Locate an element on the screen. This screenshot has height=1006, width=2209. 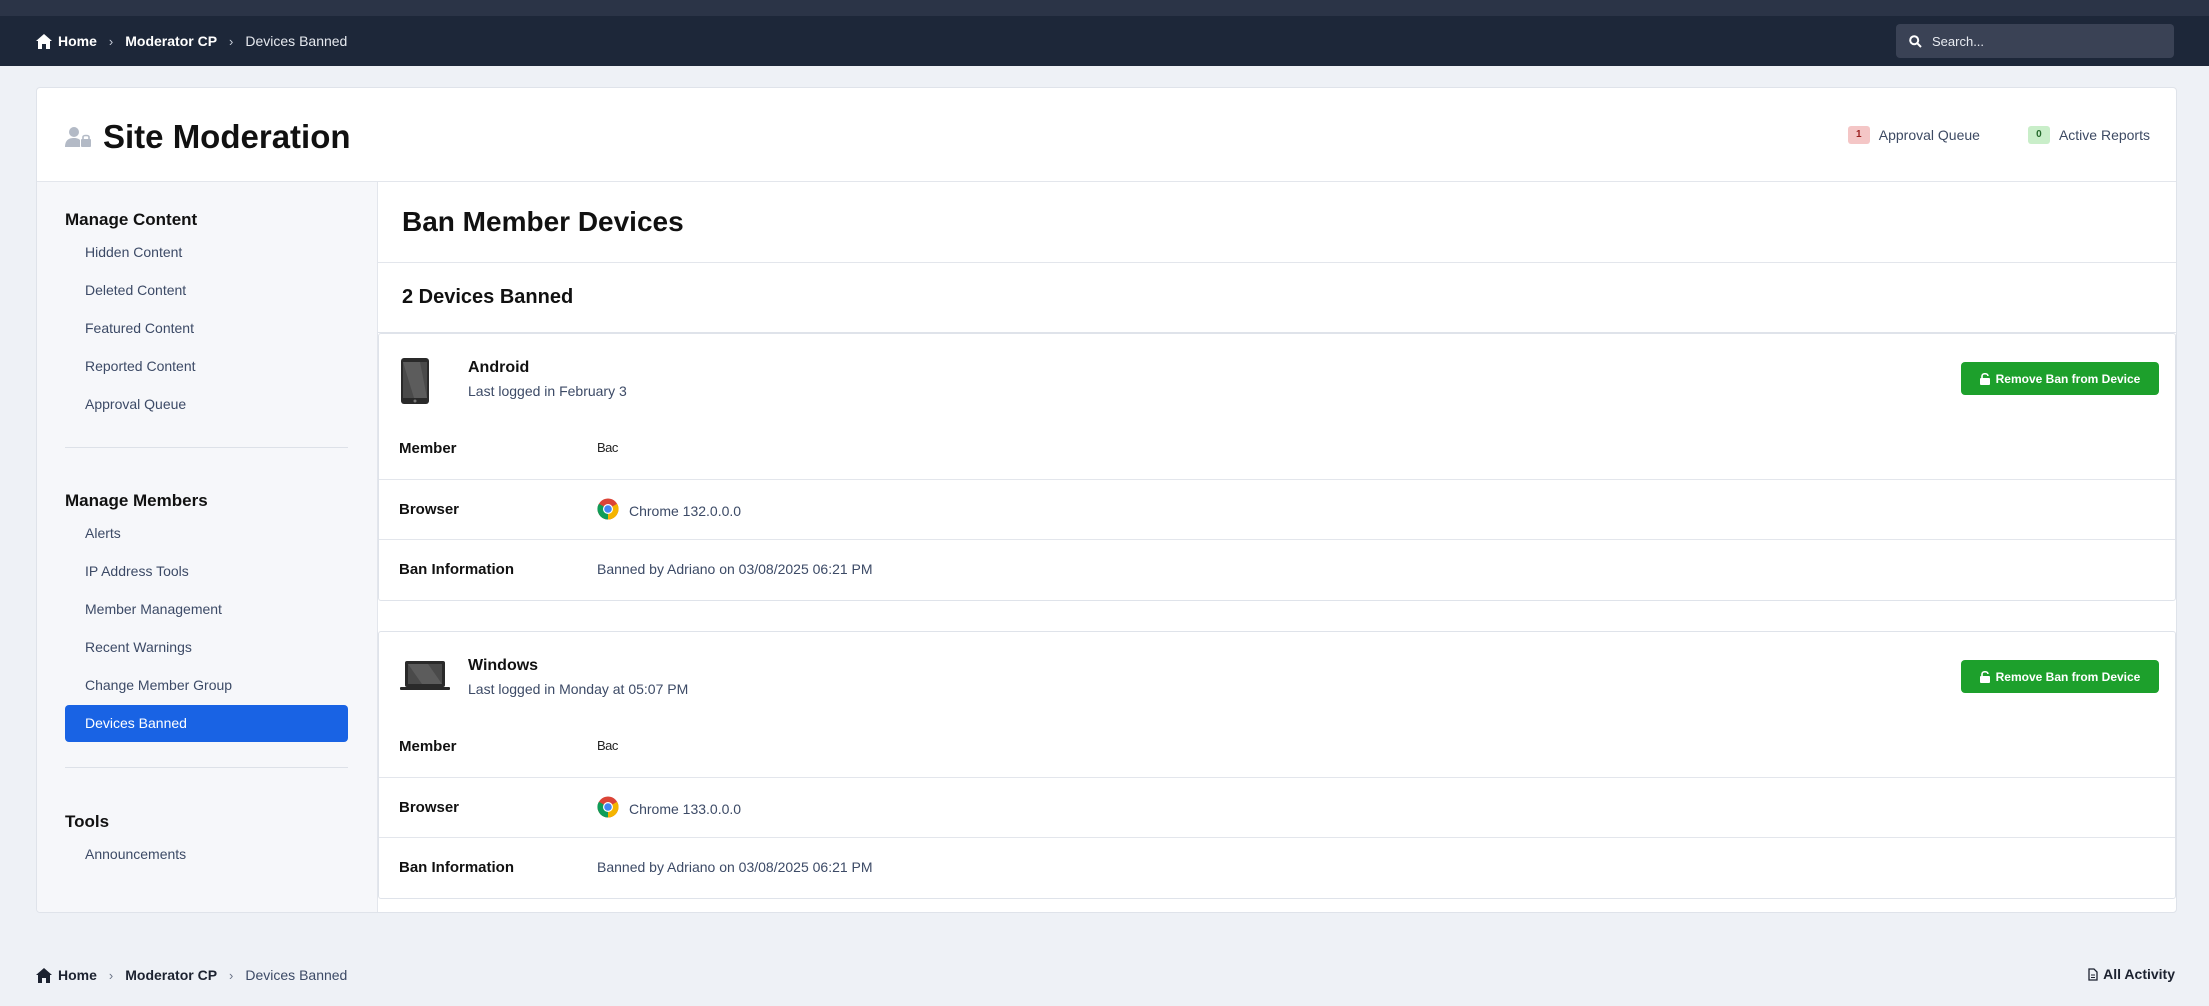
phone-icon is located at coordinates (415, 381).